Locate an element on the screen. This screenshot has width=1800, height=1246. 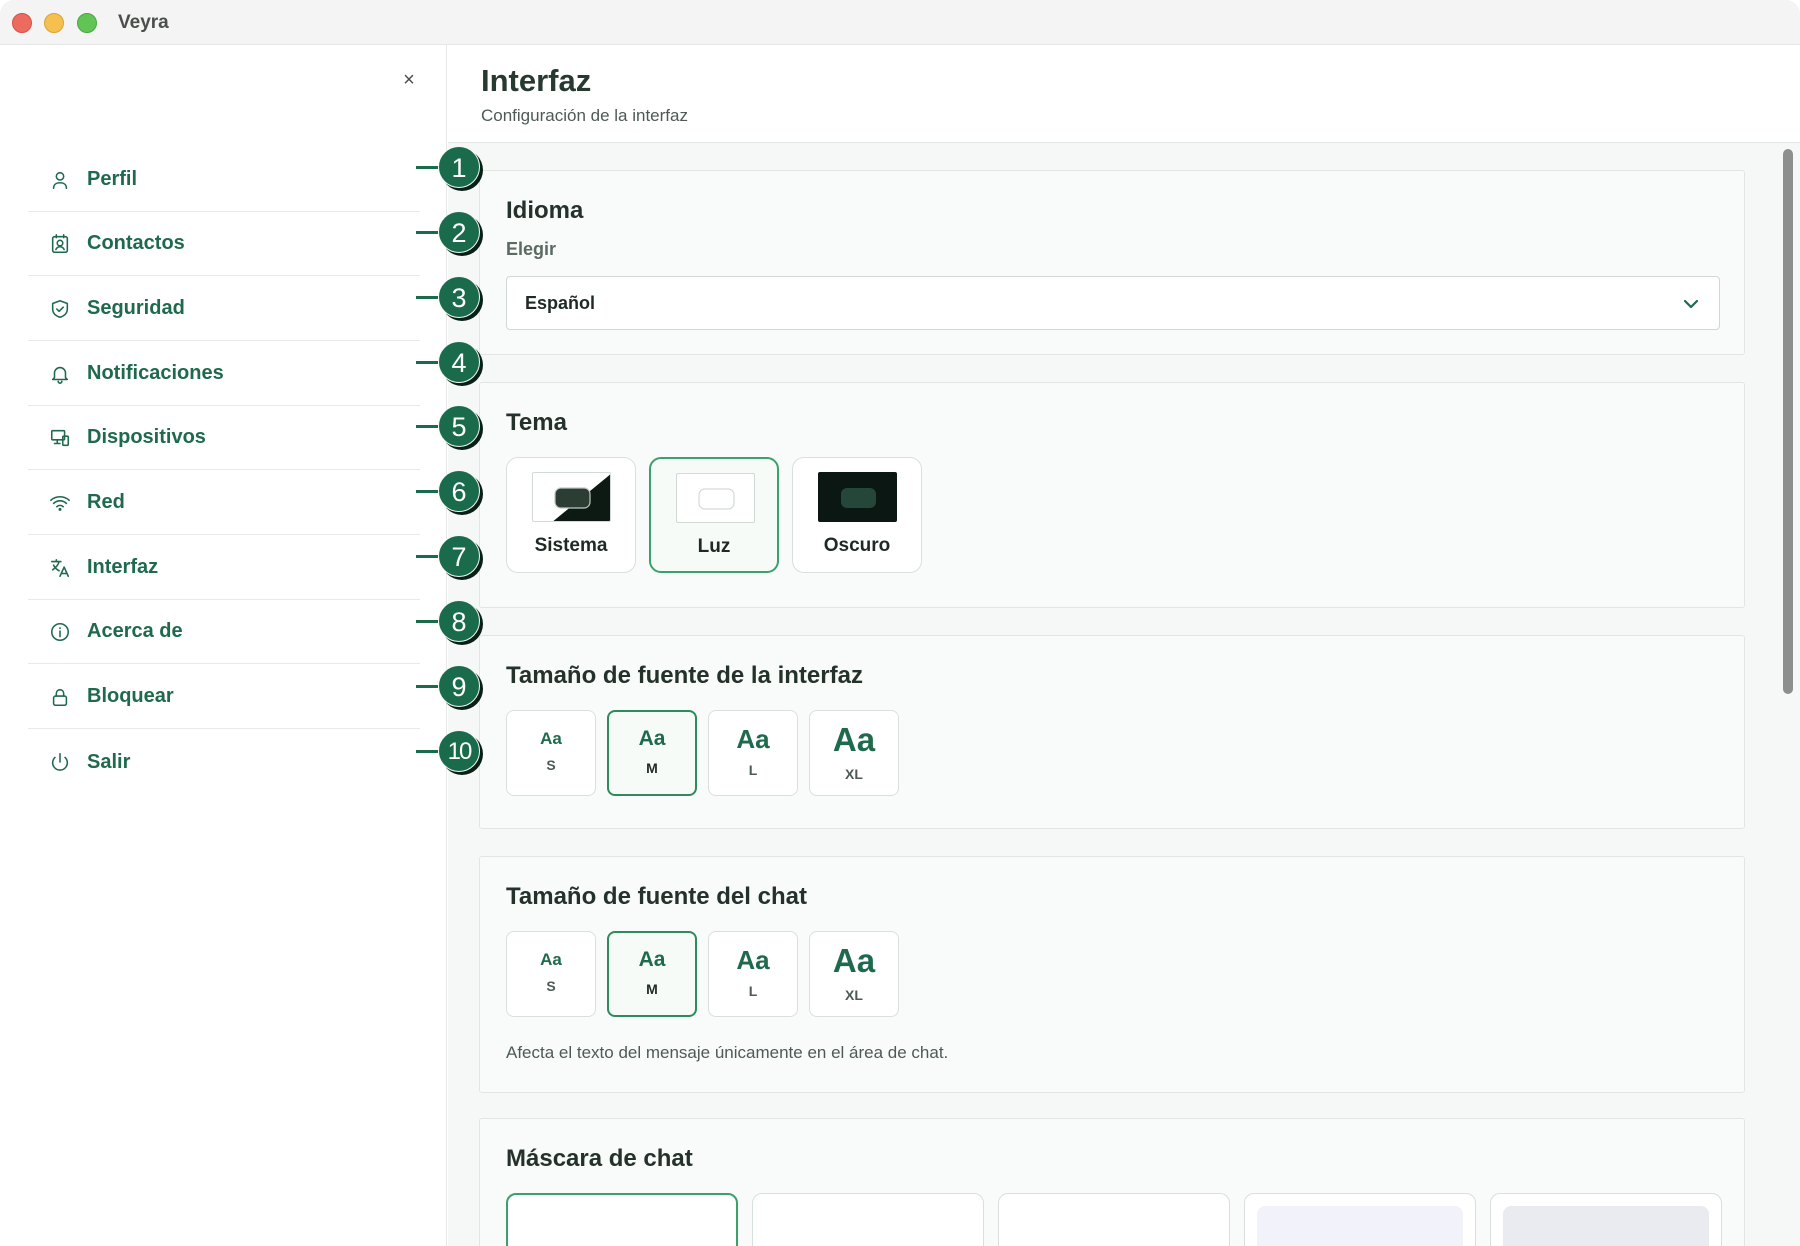
theme-option-oscuro: Oscuro is located at coordinates (857, 515).